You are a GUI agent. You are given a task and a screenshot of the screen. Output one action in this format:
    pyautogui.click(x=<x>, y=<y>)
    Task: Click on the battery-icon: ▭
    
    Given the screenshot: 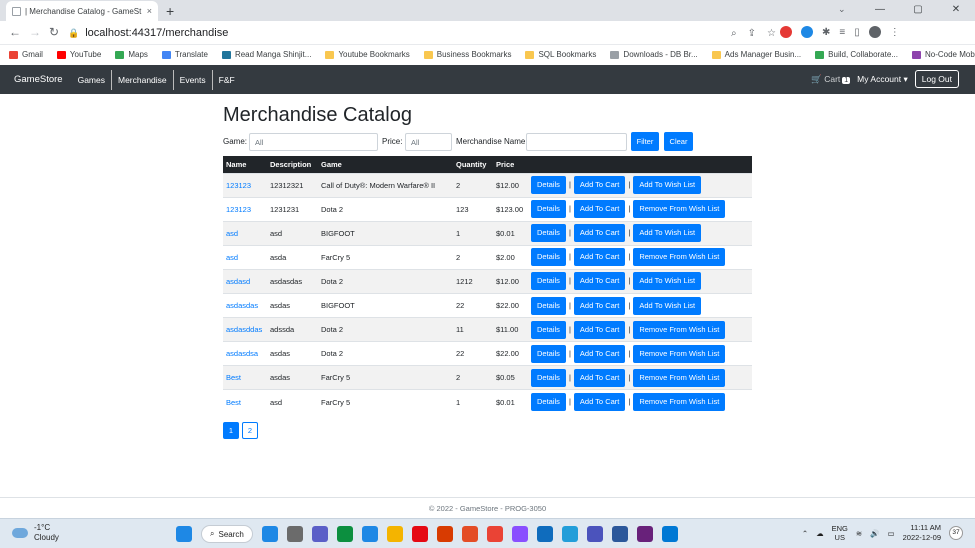 What is the action you would take?
    pyautogui.click(x=891, y=533)
    